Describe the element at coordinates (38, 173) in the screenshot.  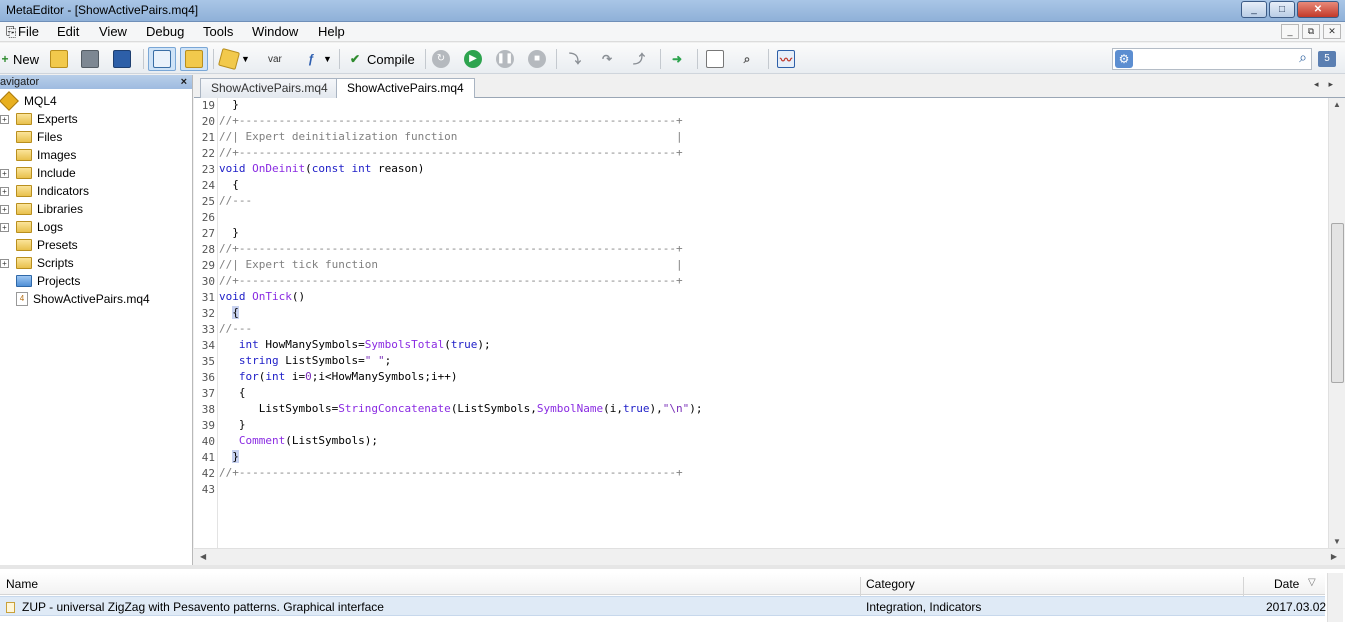
I see `tree-item-include: + Include` at that location.